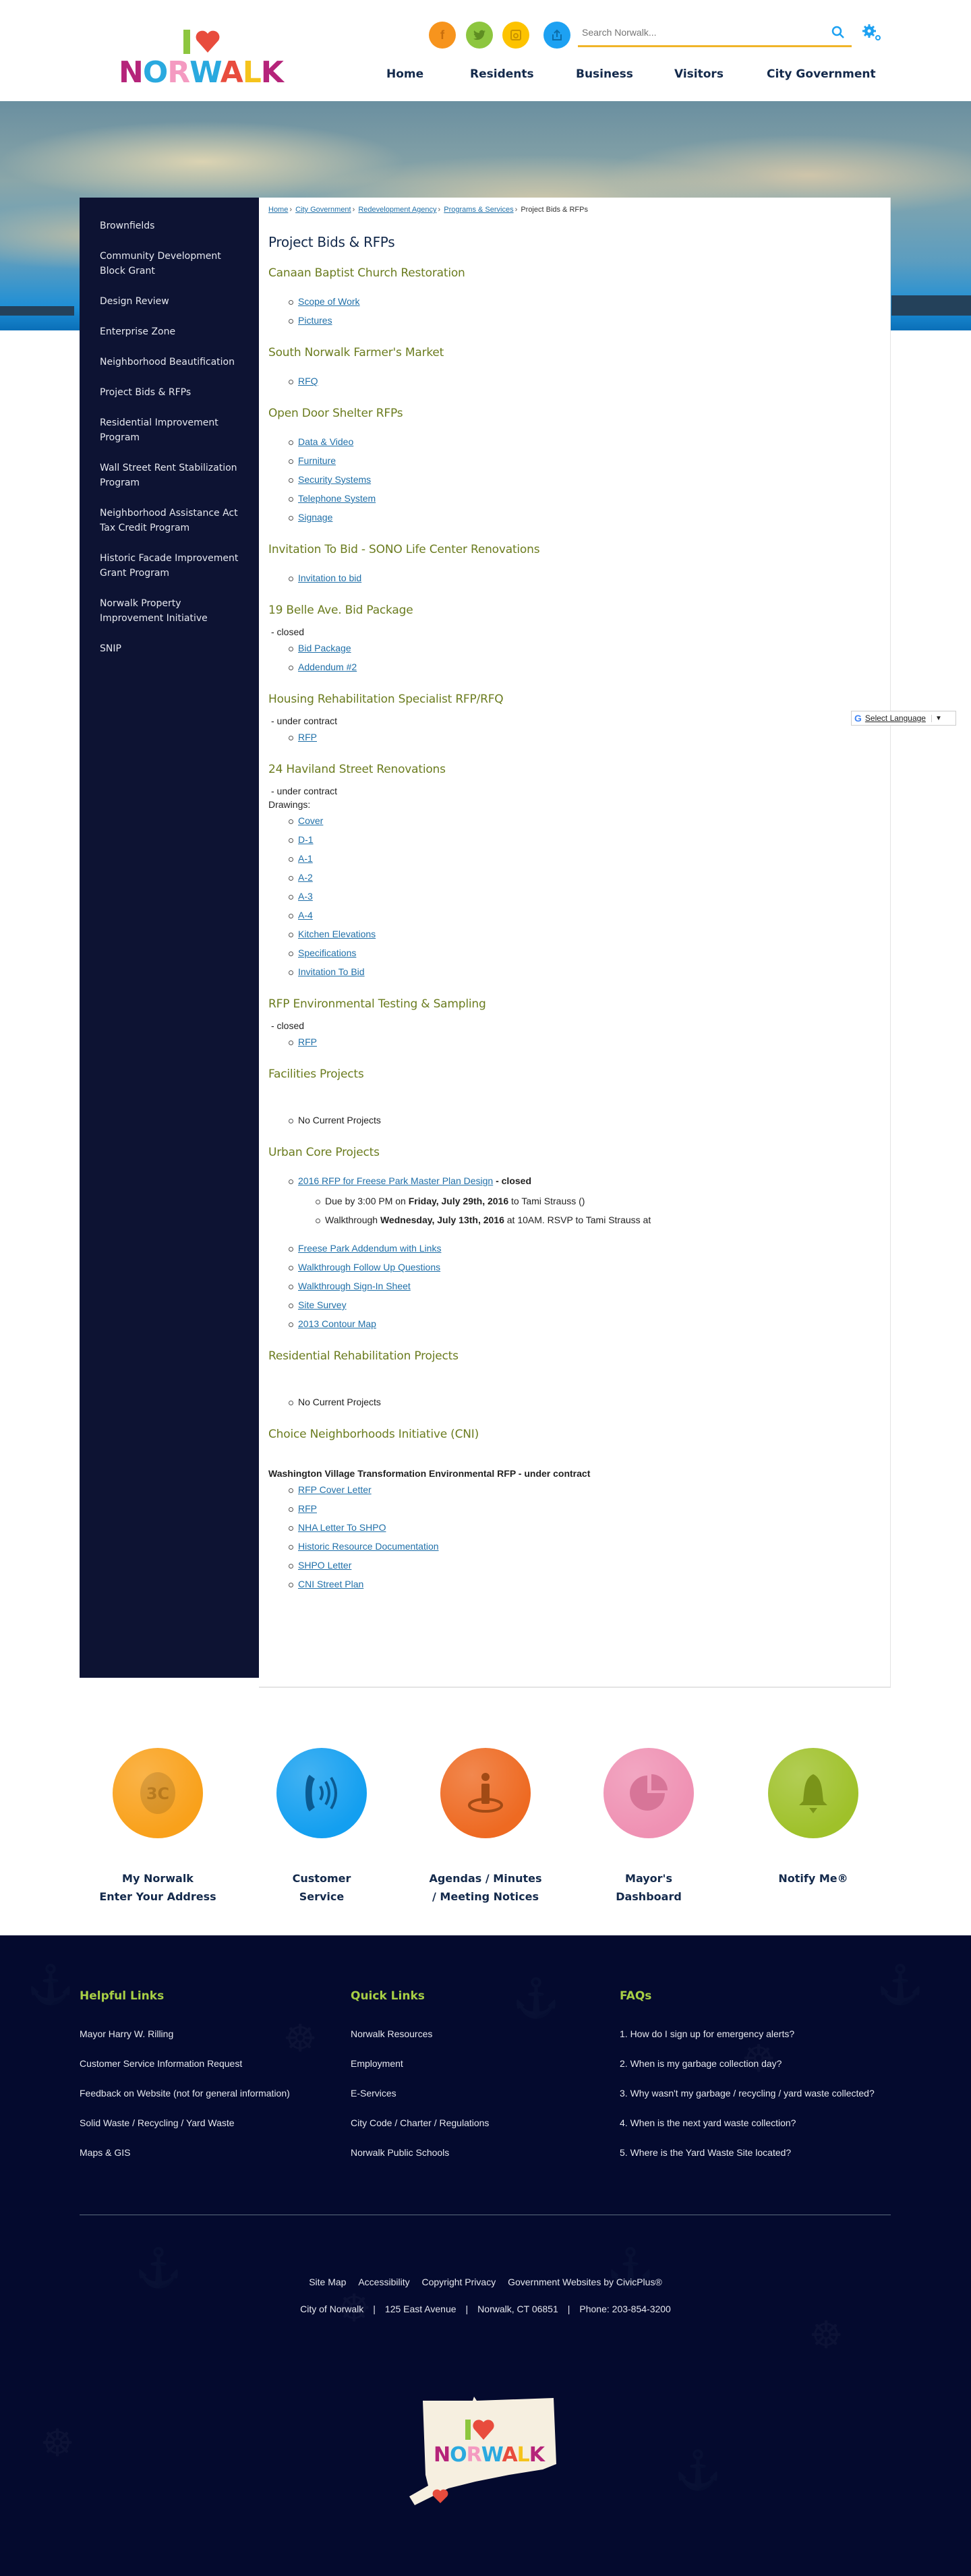 Image resolution: width=971 pixels, height=2576 pixels. Describe the element at coordinates (328, 2282) in the screenshot. I see `site-map-link: Site Map` at that location.